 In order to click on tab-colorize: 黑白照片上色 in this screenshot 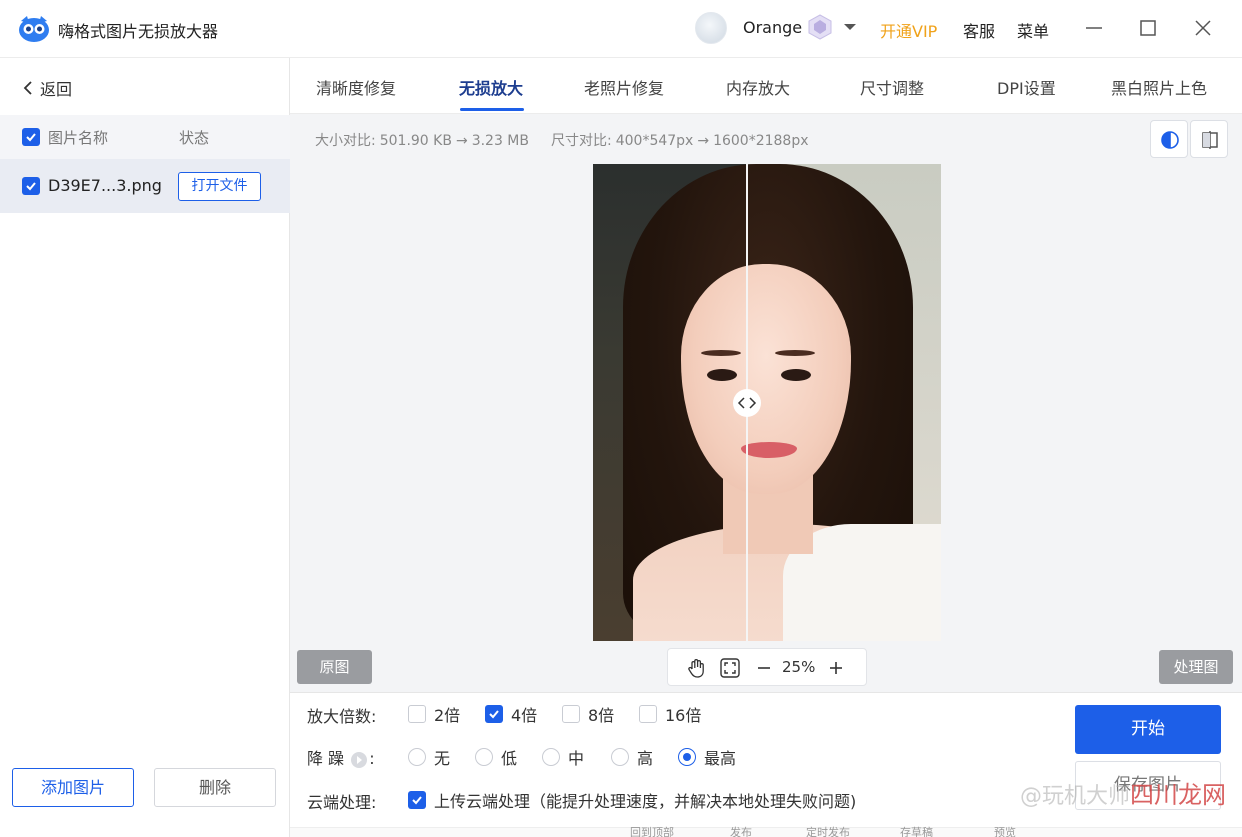, I will do `click(1159, 87)`.